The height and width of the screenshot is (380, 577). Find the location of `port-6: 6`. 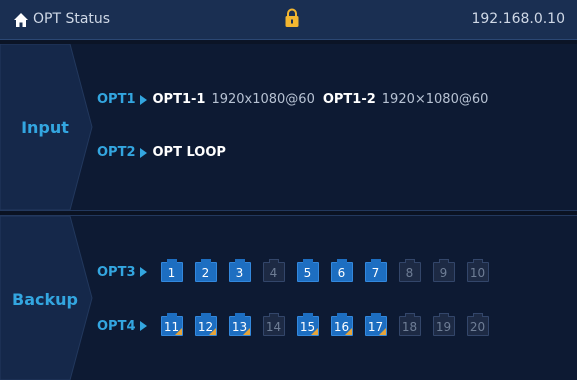

port-6: 6 is located at coordinates (341, 270).